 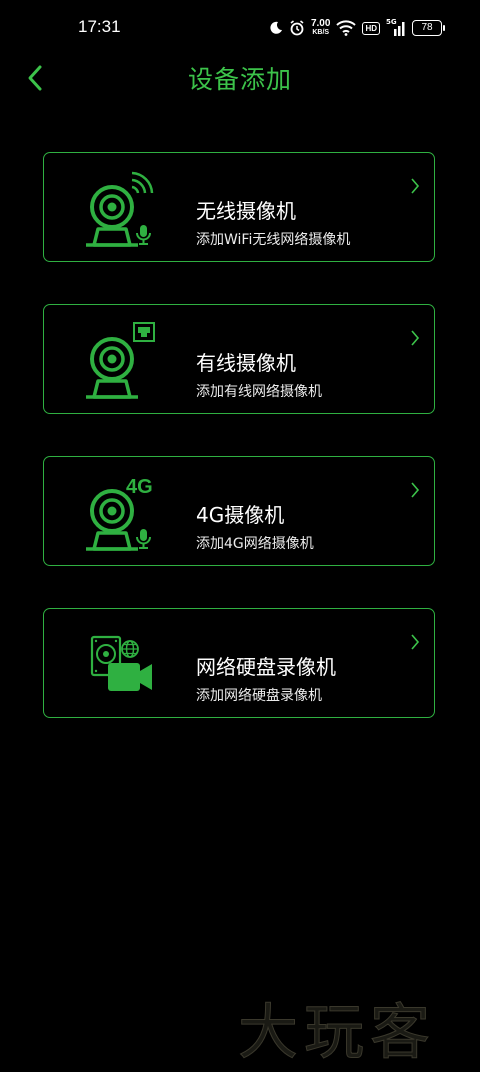 I want to click on status-bar: 17:31 7.00 KB/S HD 5G 78, so click(x=240, y=28).